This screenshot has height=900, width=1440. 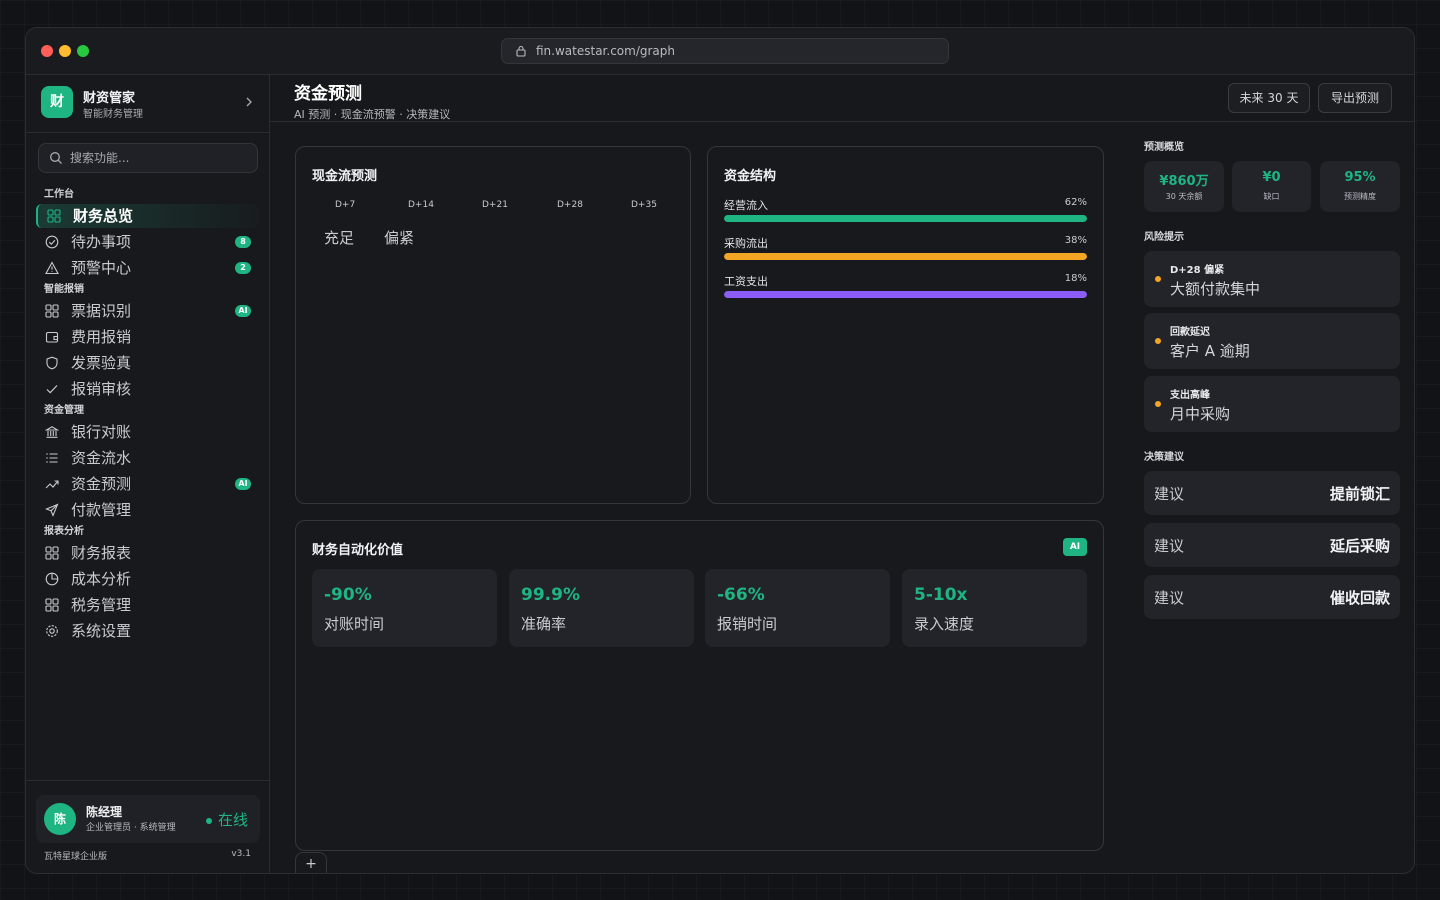 What do you see at coordinates (56, 158) in the screenshot?
I see `search-icon` at bounding box center [56, 158].